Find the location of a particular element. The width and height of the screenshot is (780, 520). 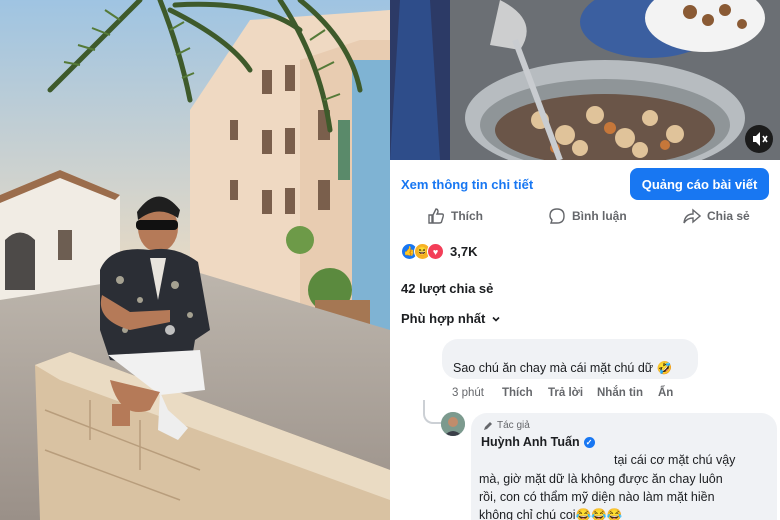

author-name-text: Huỳnh Anh Tuấn is located at coordinates (530, 442).